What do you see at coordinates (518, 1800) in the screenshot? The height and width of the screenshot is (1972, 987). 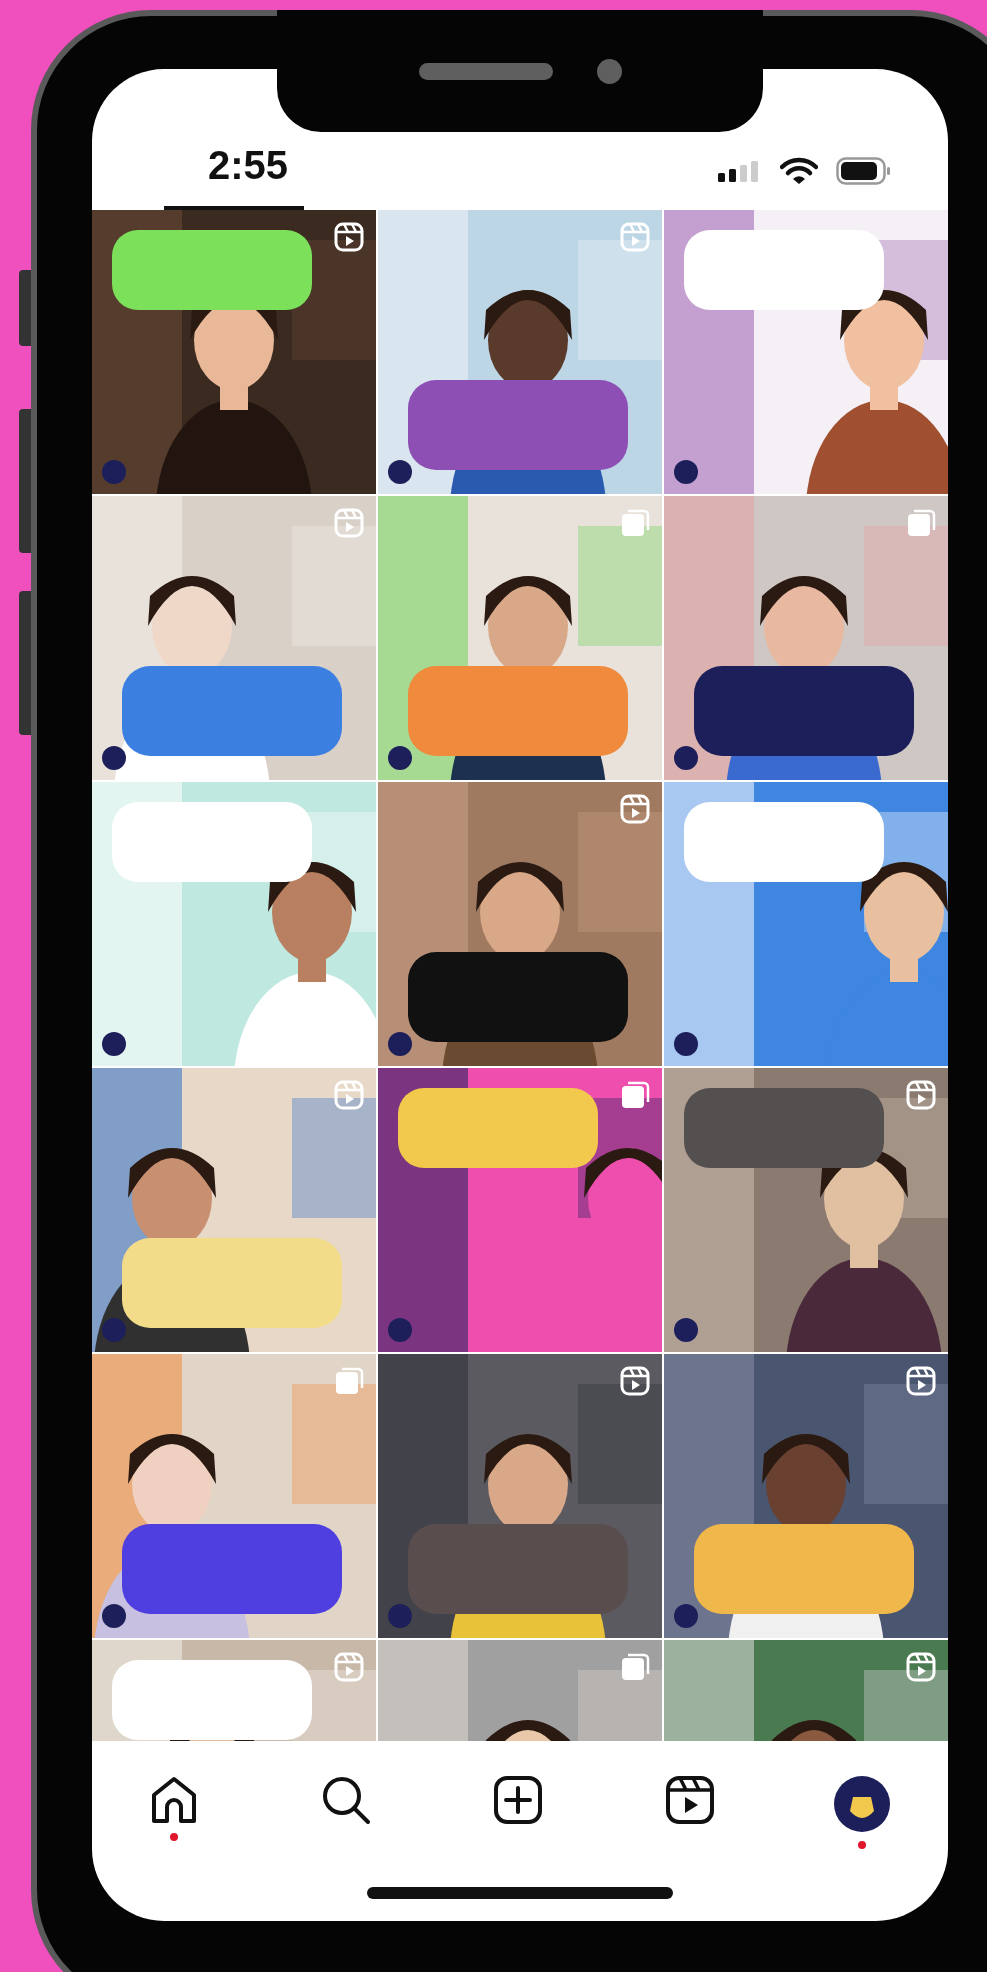 I see `create-icon` at bounding box center [518, 1800].